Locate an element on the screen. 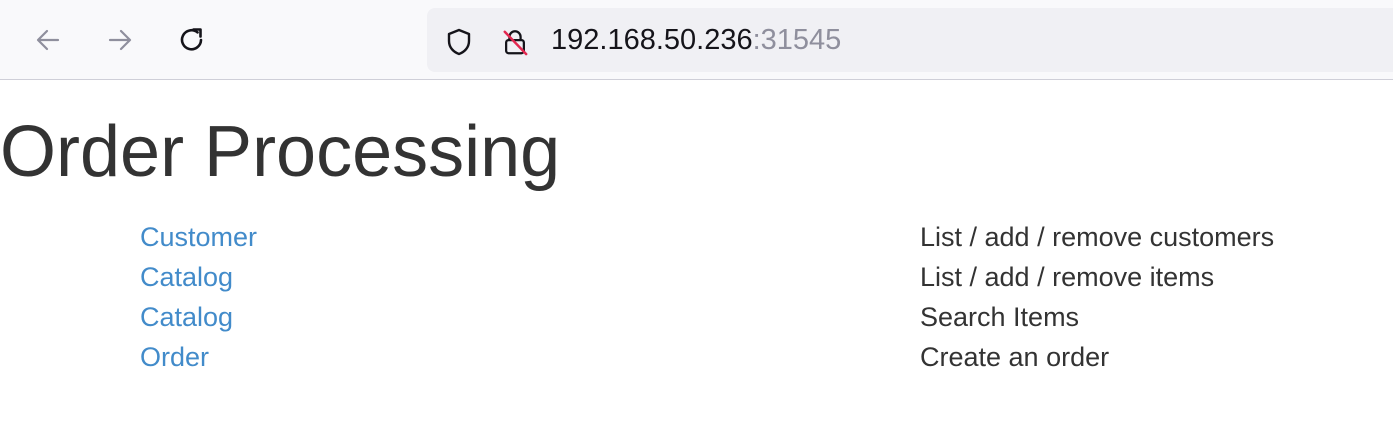  tracking-protection-button is located at coordinates (459, 42).